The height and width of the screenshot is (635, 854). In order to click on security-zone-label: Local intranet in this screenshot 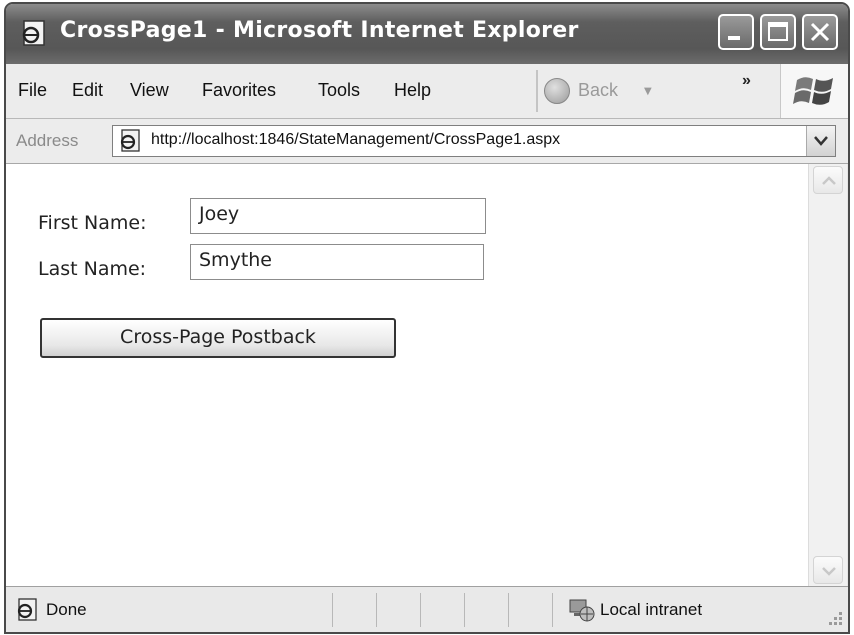, I will do `click(651, 609)`.